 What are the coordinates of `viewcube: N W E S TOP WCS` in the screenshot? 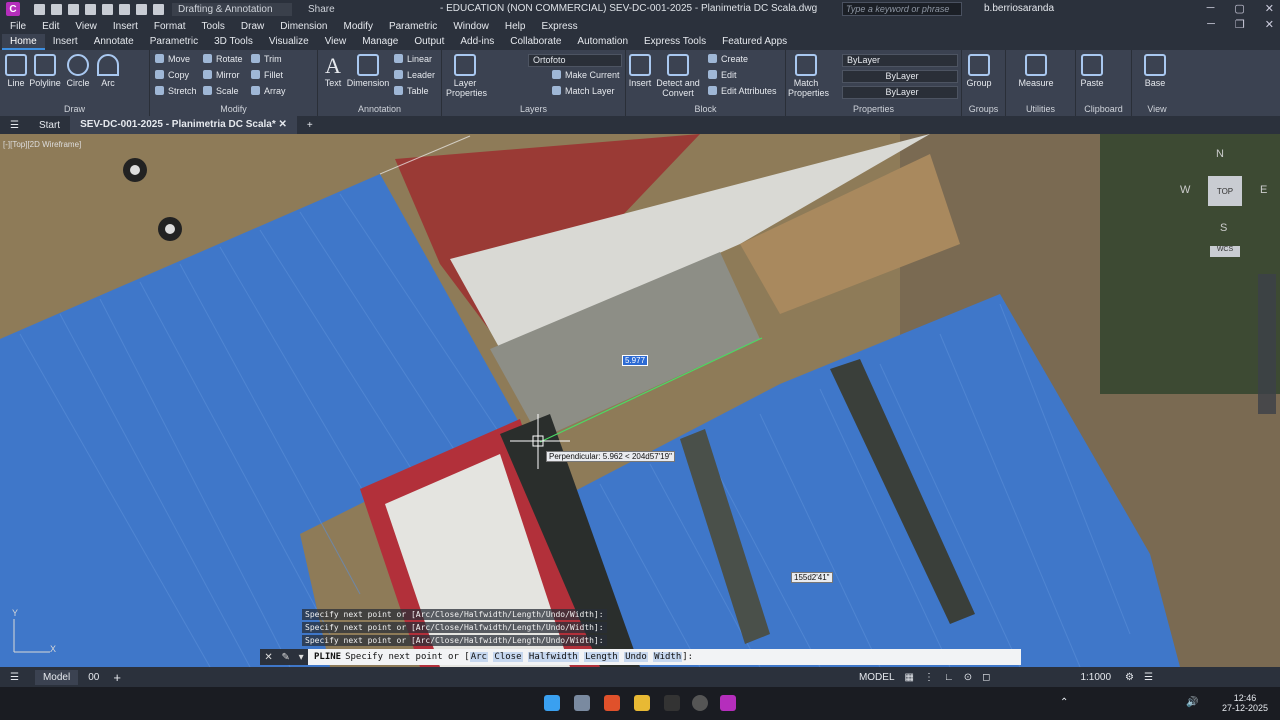 It's located at (1225, 204).